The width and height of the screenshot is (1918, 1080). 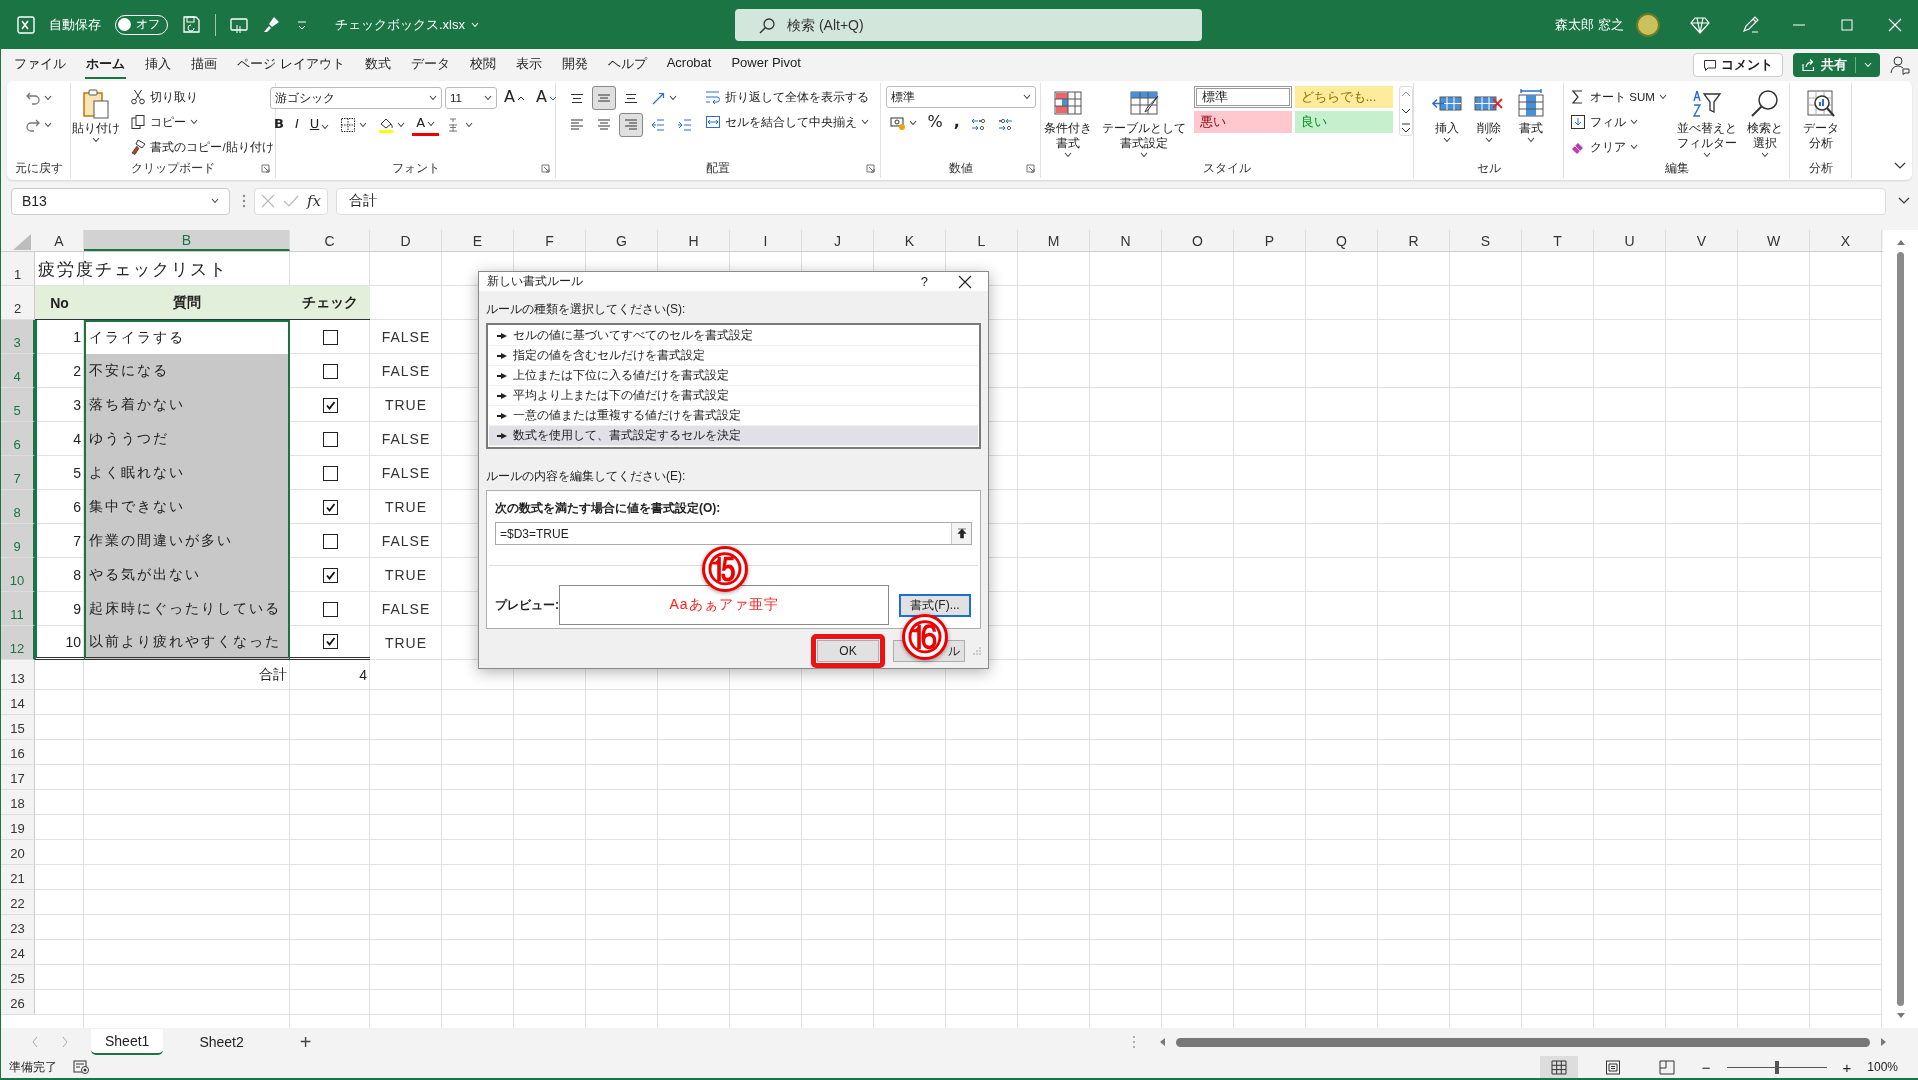 I want to click on wrap-text-button: 折り返して全体を表示する, so click(x=787, y=97).